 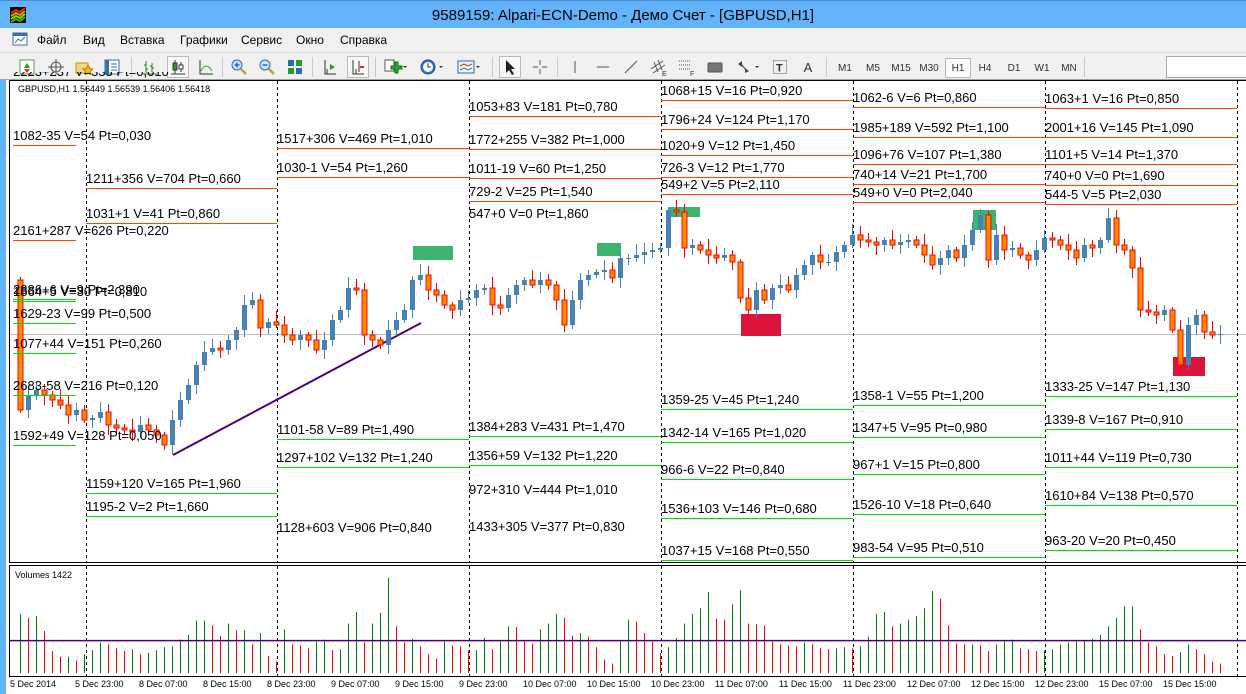 What do you see at coordinates (419, 684) in the screenshot?
I see `time-label: 9 Dec 15:00` at bounding box center [419, 684].